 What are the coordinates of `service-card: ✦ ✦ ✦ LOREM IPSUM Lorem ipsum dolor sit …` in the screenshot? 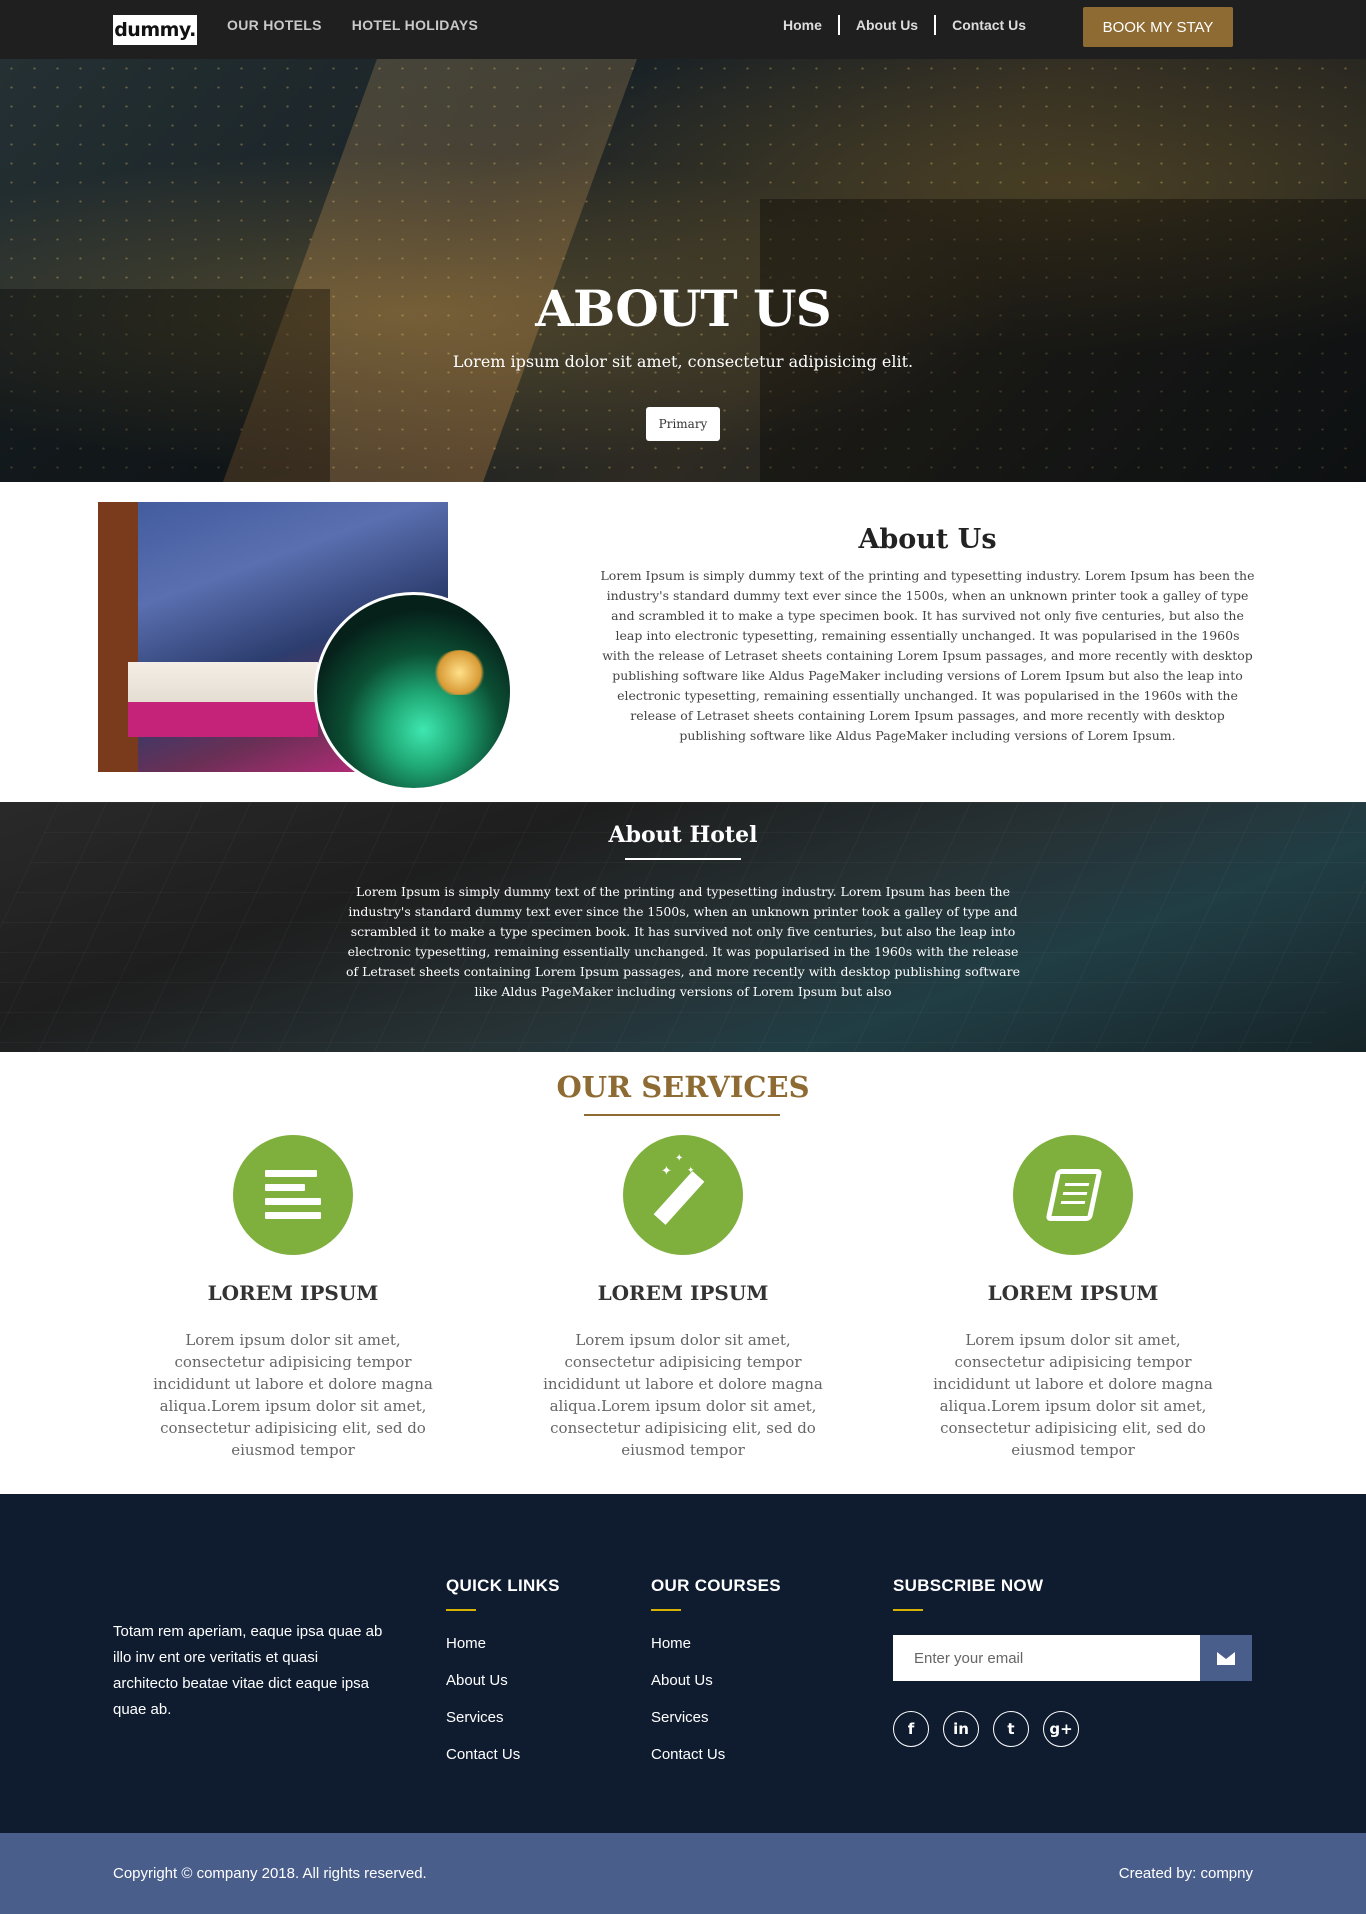 It's located at (683, 1298).